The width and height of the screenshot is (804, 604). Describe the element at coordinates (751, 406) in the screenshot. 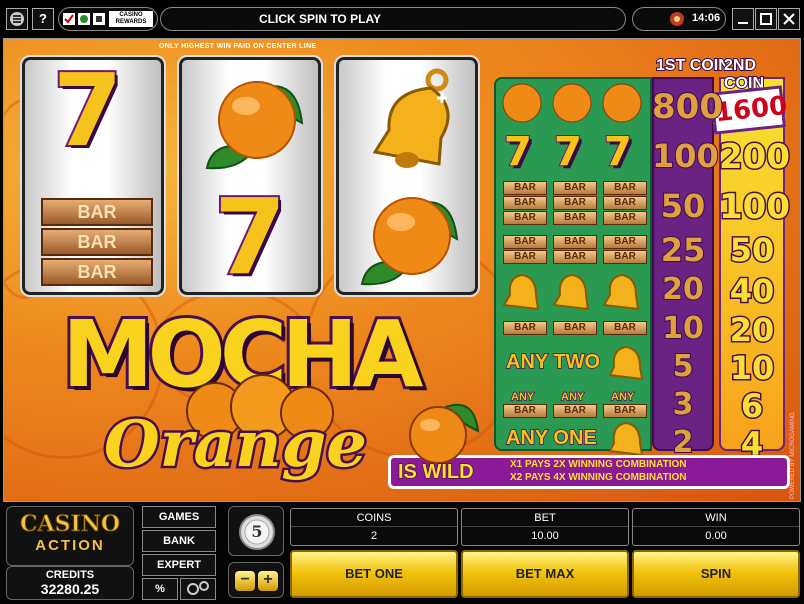

I see `pay-2nd-coin: 6` at that location.